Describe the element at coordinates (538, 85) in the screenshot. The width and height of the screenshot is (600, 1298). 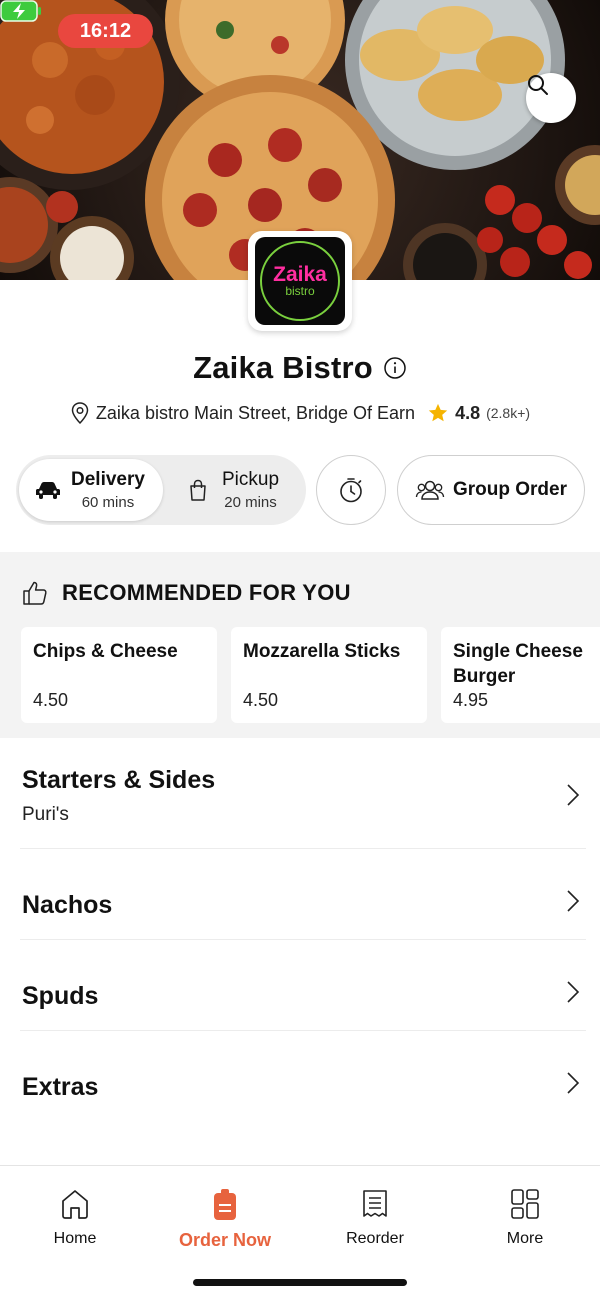
I see `search-icon` at that location.